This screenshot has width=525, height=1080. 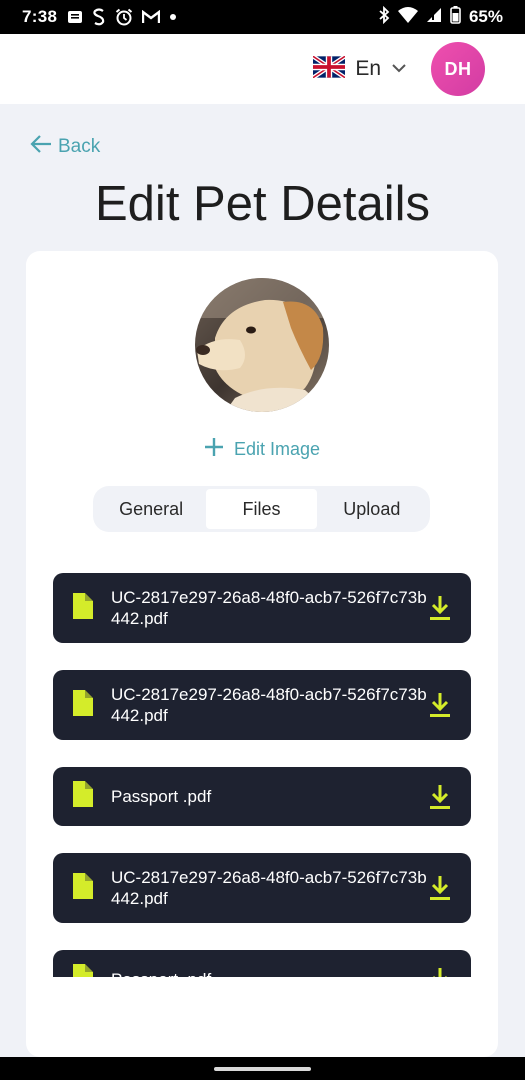 What do you see at coordinates (384, 17) in the screenshot?
I see `bluetooth-icon` at bounding box center [384, 17].